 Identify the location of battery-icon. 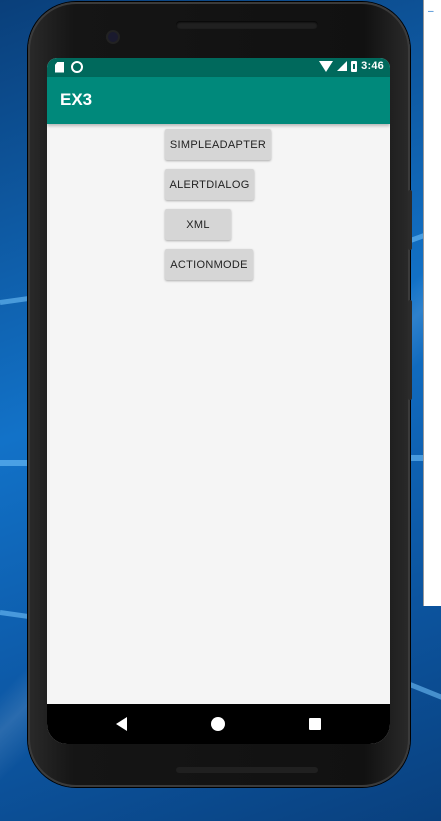
(354, 66).